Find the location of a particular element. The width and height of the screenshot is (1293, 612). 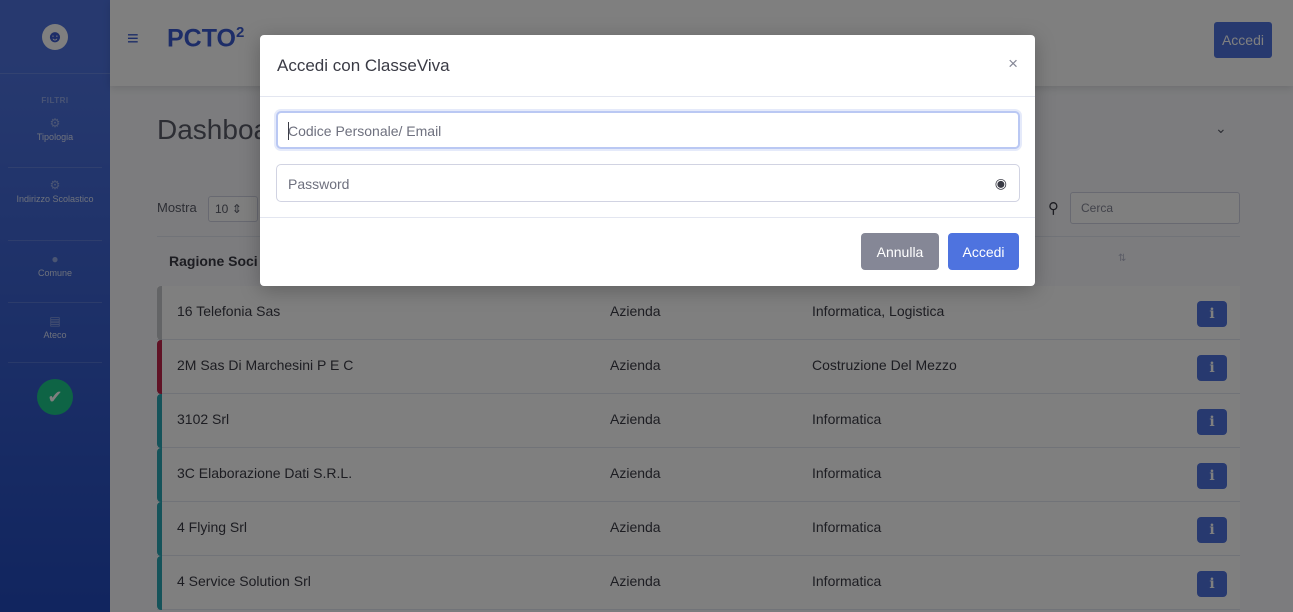

password-field: Password ◉ is located at coordinates (648, 183).